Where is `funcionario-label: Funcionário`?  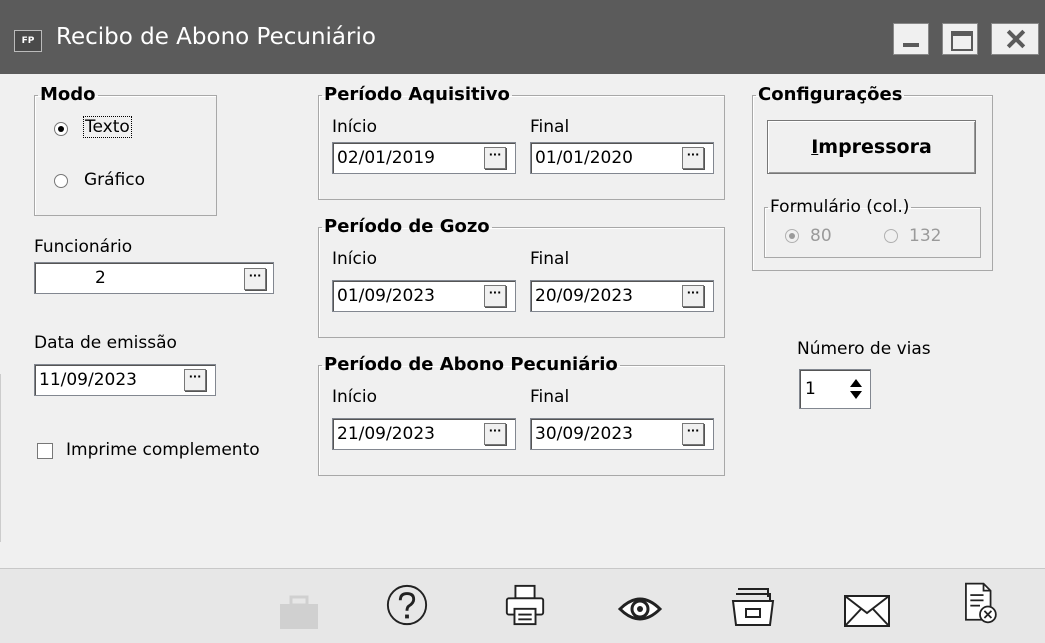
funcionario-label: Funcionário is located at coordinates (83, 247).